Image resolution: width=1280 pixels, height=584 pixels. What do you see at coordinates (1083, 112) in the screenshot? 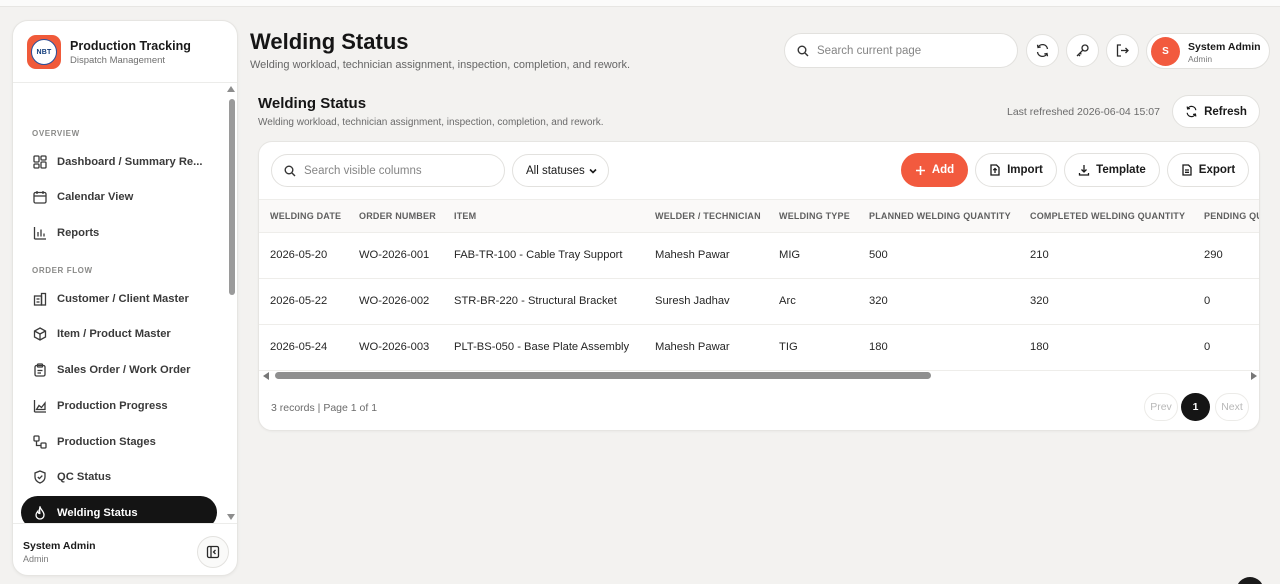
I see `last-refreshed-text: Last refreshed 2026-06-04 15:07` at bounding box center [1083, 112].